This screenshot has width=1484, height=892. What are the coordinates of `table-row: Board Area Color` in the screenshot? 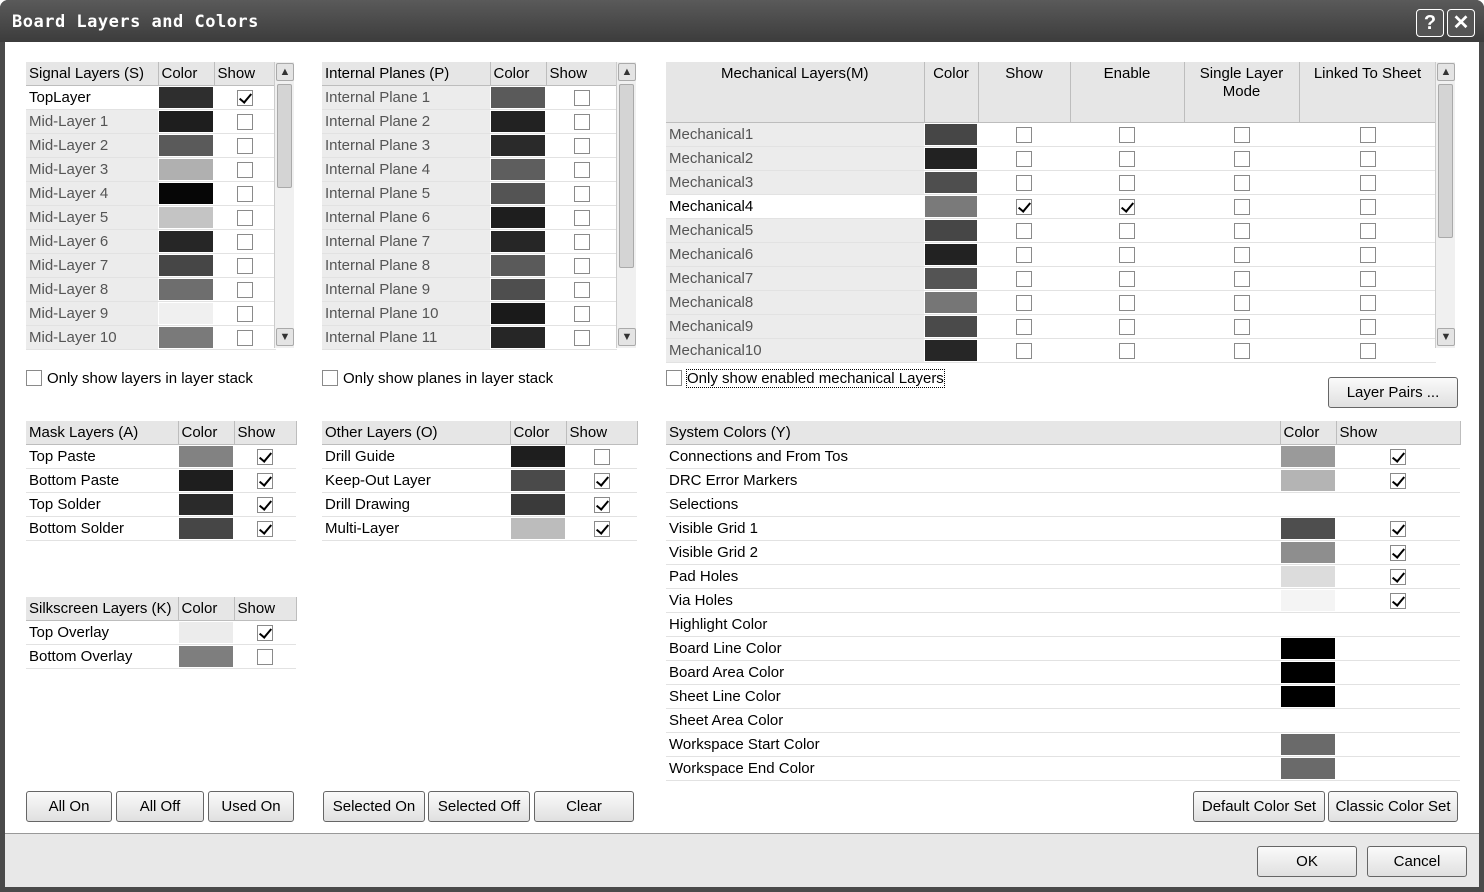 It's located at (1063, 672).